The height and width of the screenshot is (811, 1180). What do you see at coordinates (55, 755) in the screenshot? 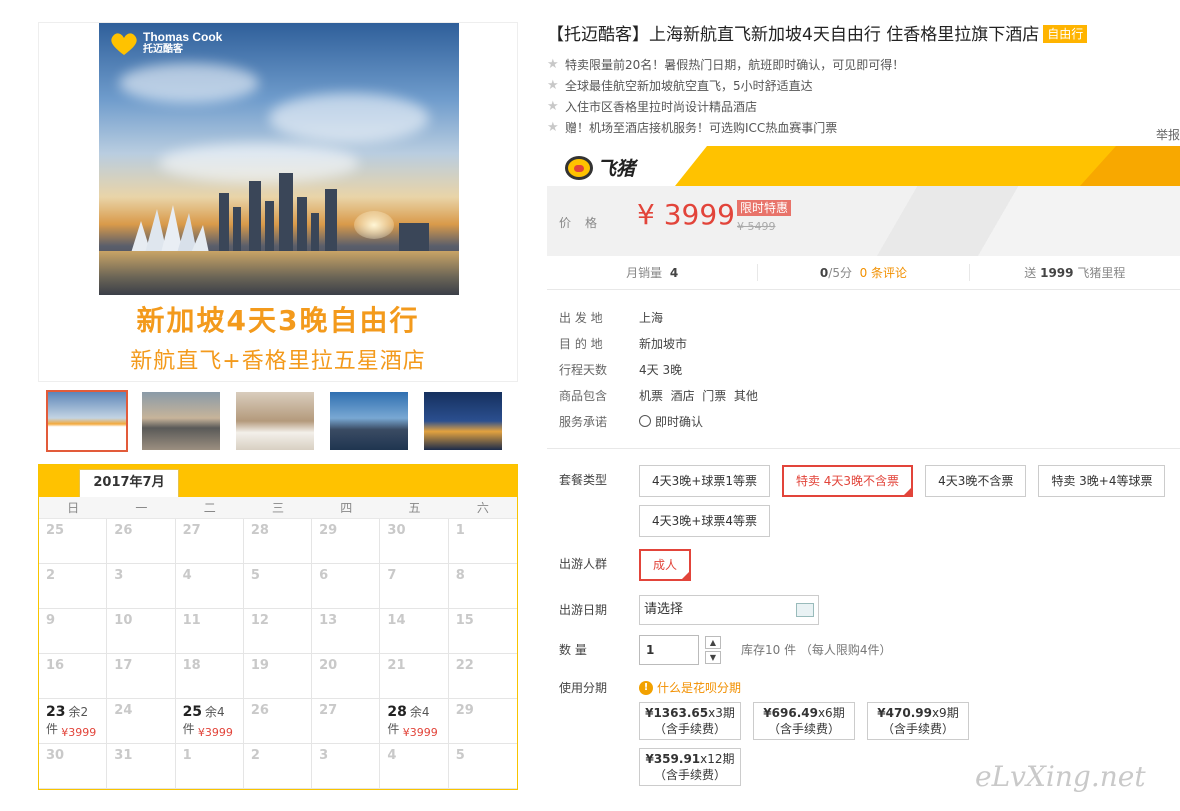
I see `day-number: 30` at bounding box center [55, 755].